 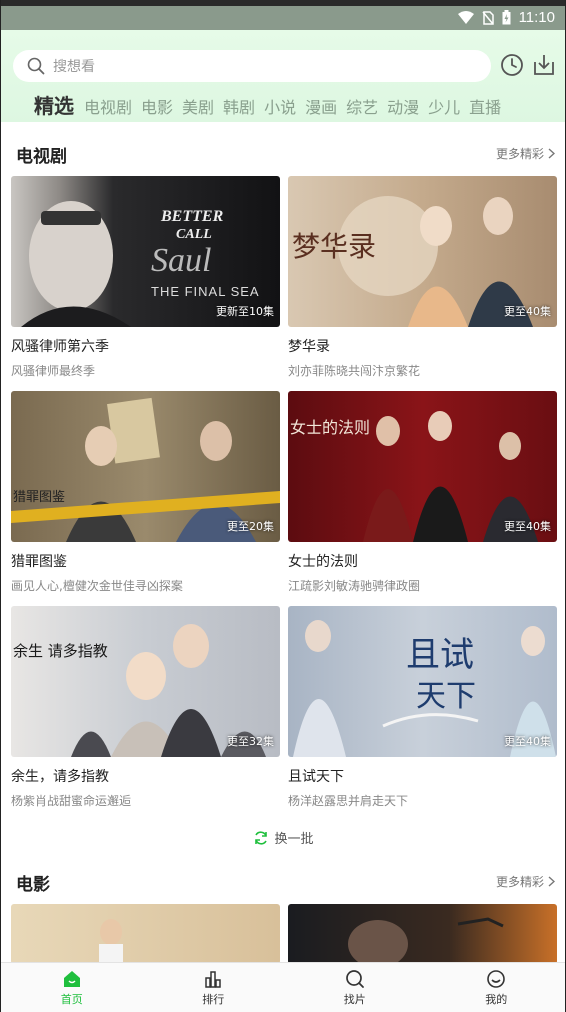 I want to click on download-icon, so click(x=544, y=65).